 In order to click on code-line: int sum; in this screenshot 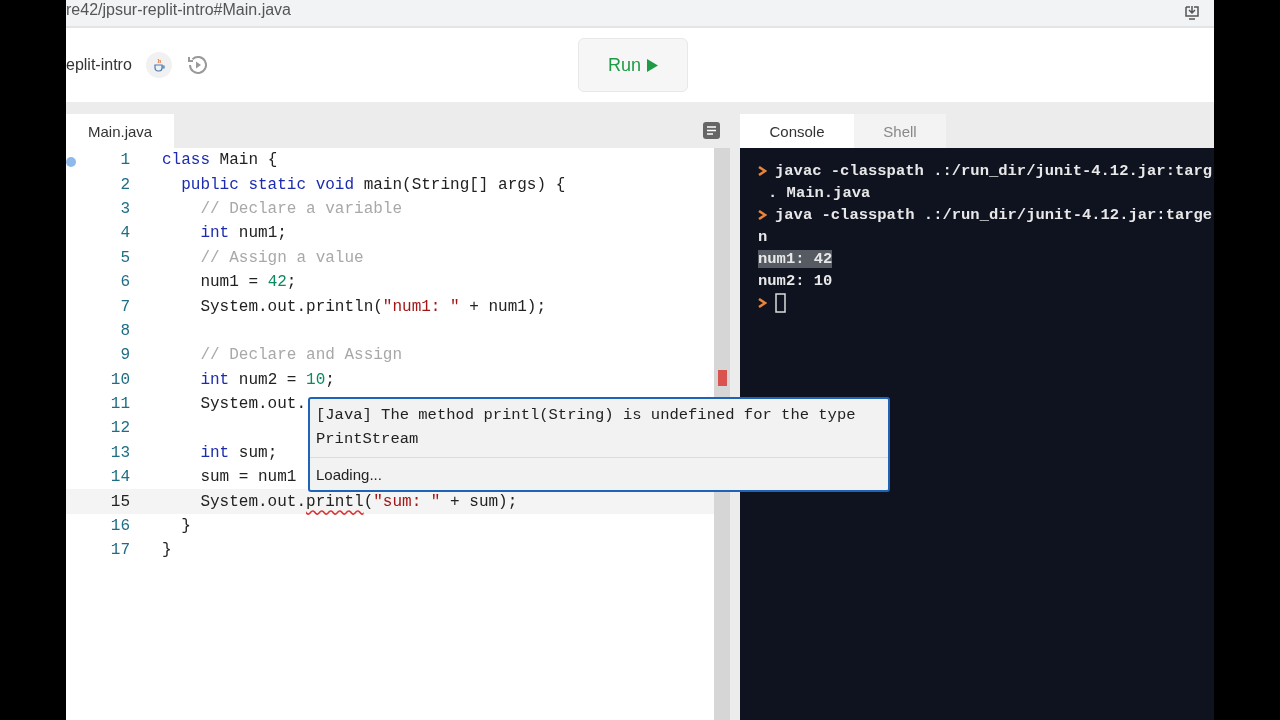, I will do `click(238, 452)`.